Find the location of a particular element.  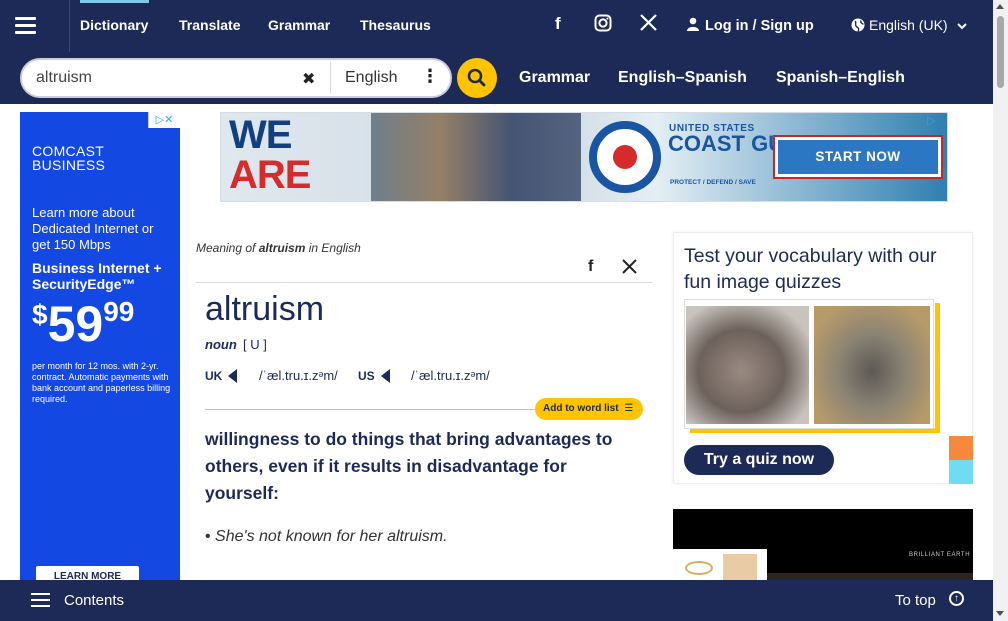

chevron-down-icon is located at coordinates (962, 26).